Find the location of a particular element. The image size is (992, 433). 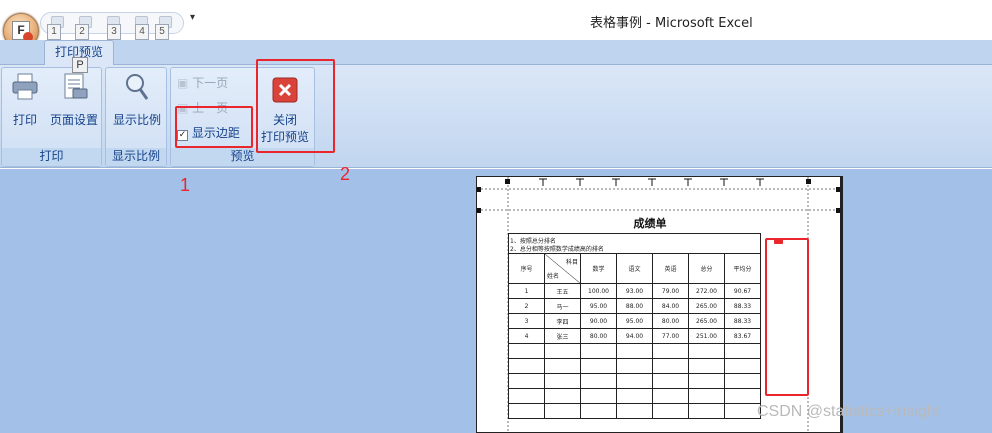

qat-keytip-5: 5 is located at coordinates (162, 32).